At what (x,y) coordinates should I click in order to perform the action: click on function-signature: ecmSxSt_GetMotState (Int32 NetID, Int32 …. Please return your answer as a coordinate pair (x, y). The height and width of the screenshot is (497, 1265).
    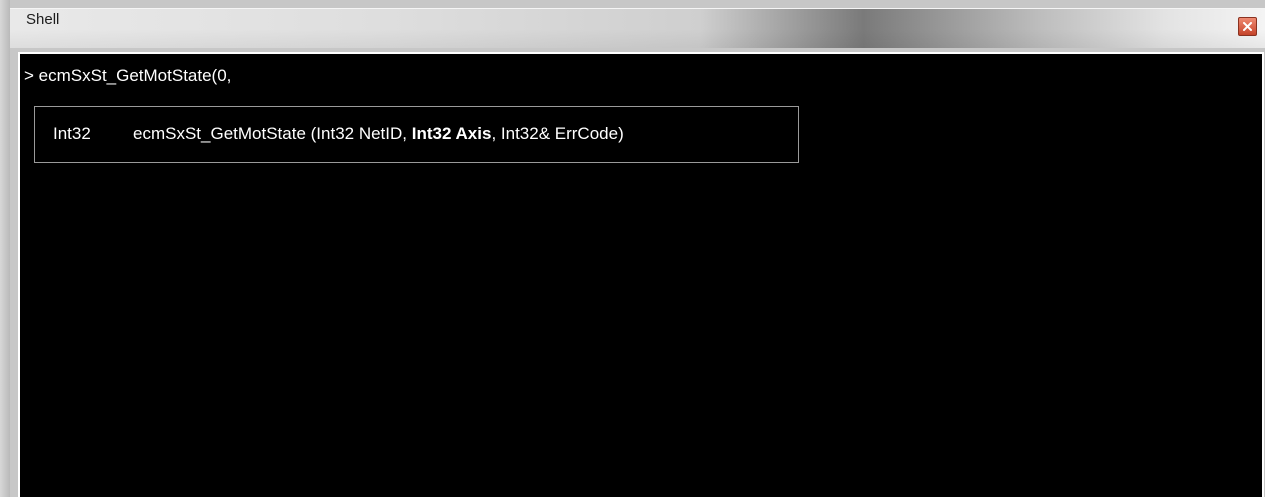
    Looking at the image, I should click on (378, 134).